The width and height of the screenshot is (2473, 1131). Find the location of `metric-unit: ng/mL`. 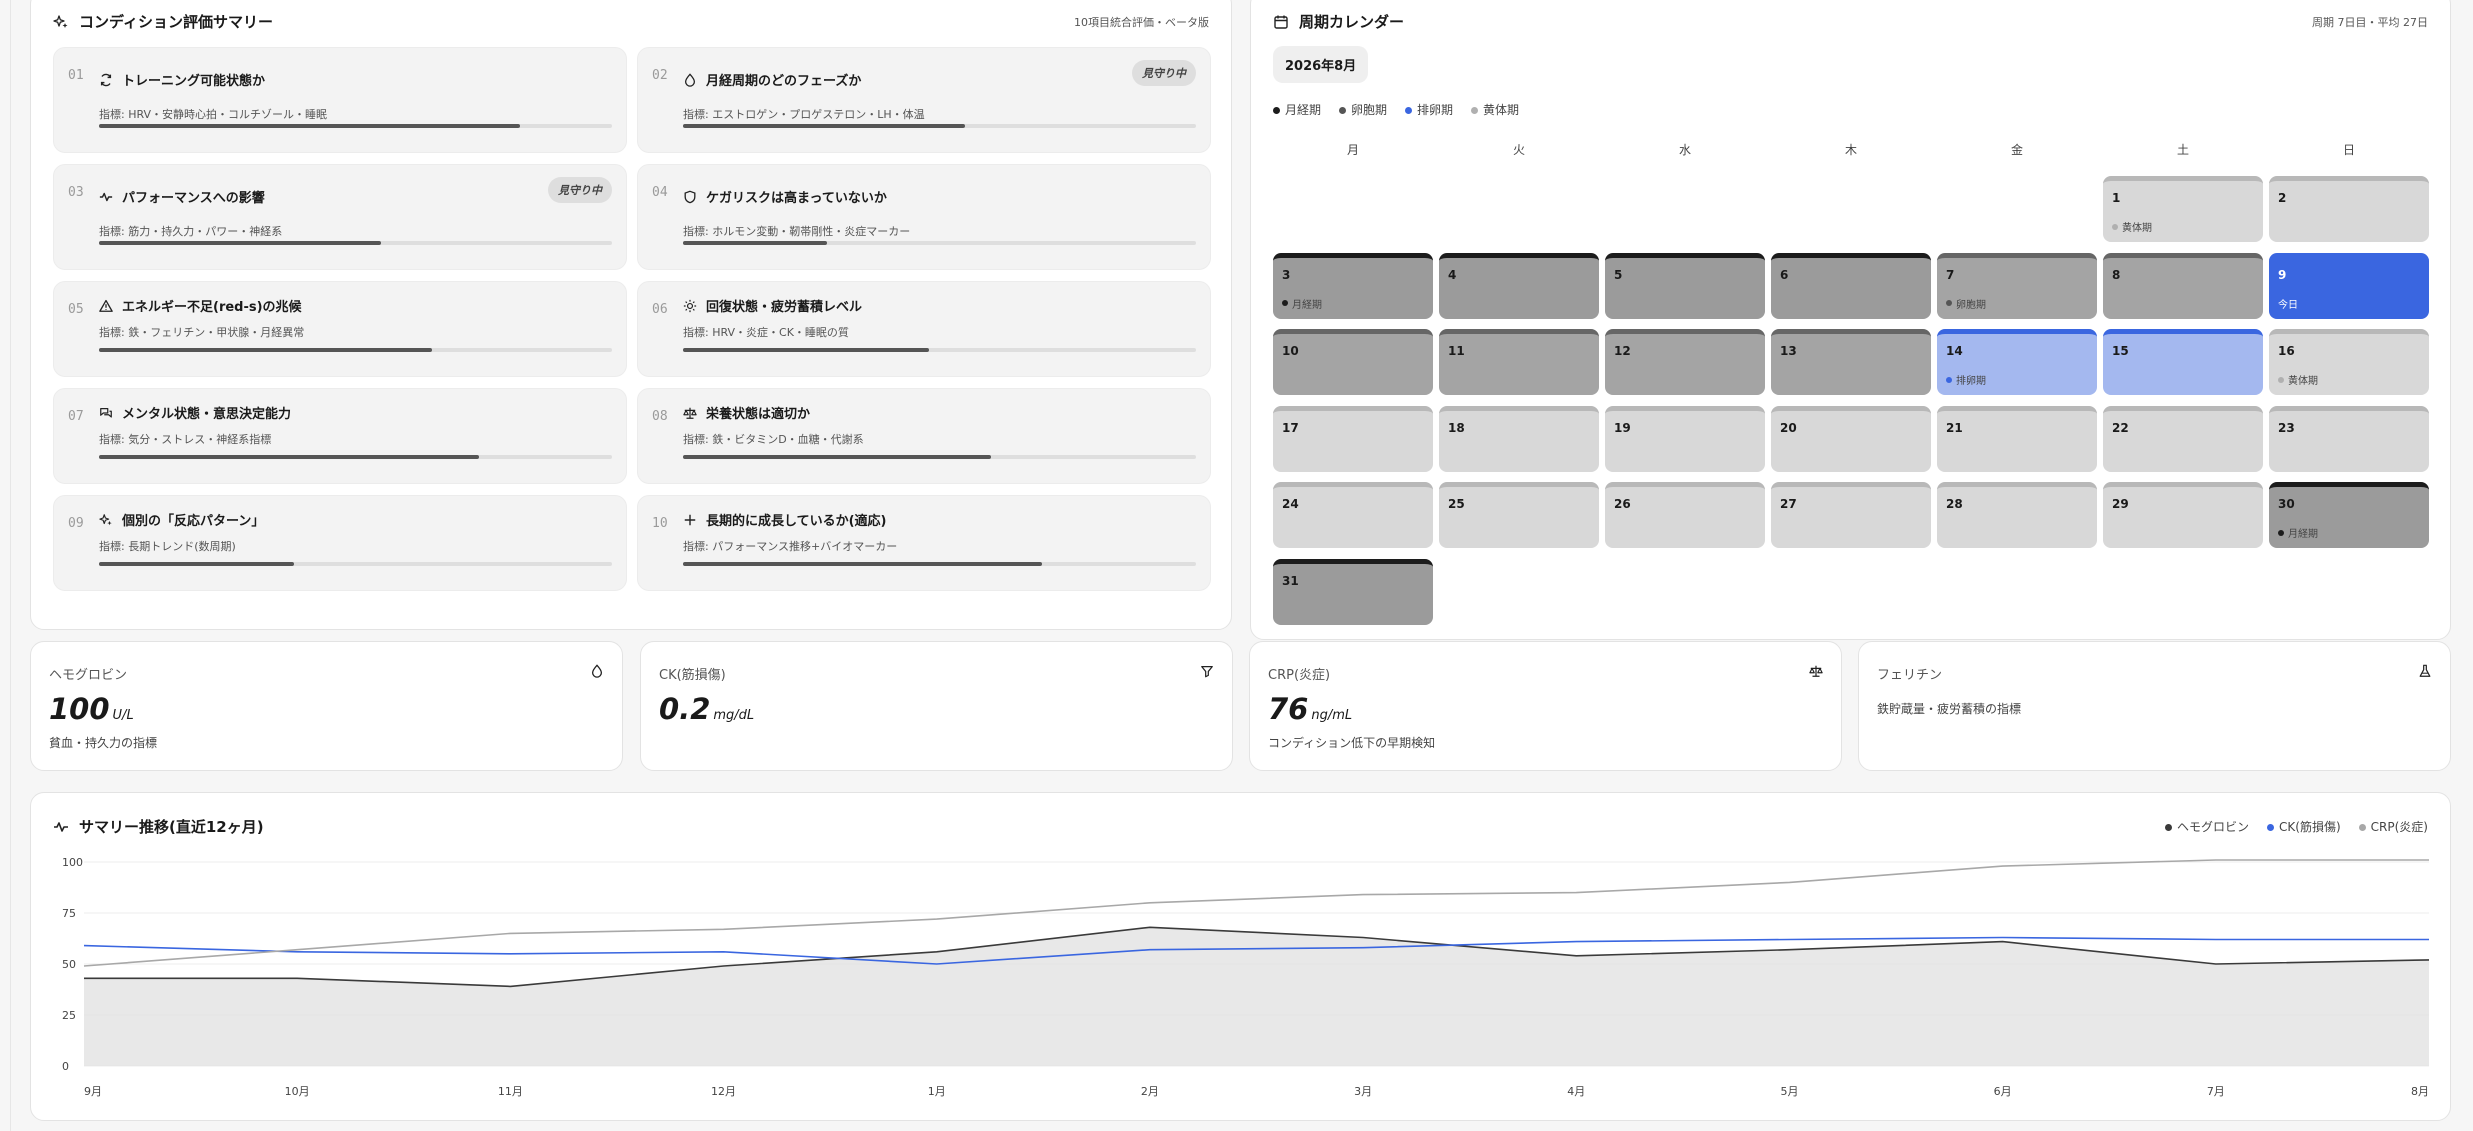

metric-unit: ng/mL is located at coordinates (1332, 715).